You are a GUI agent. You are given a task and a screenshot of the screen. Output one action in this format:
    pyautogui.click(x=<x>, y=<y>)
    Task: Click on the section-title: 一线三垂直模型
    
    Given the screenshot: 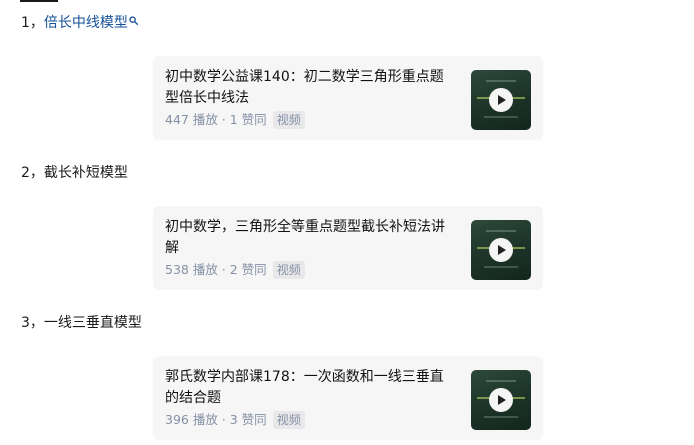 What is the action you would take?
    pyautogui.click(x=92, y=323)
    